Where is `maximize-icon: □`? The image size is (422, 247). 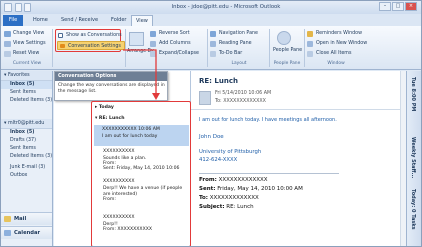 maximize-icon: □ is located at coordinates (398, 6).